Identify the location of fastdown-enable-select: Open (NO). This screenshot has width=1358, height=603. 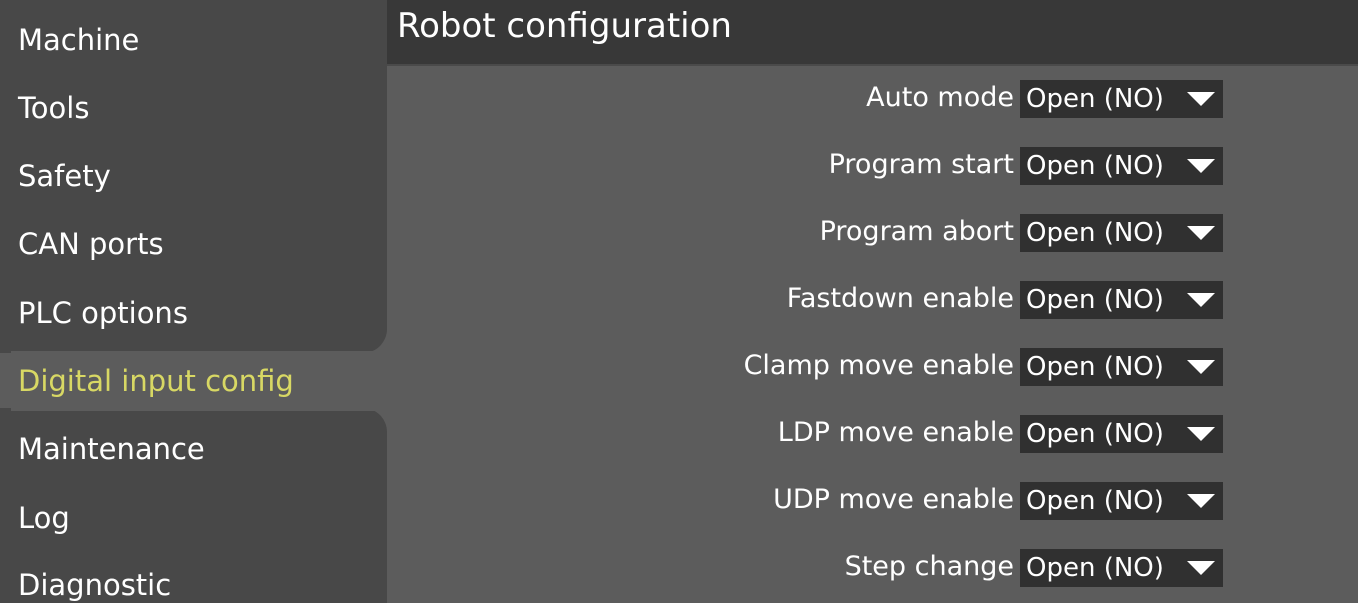
(1121, 300).